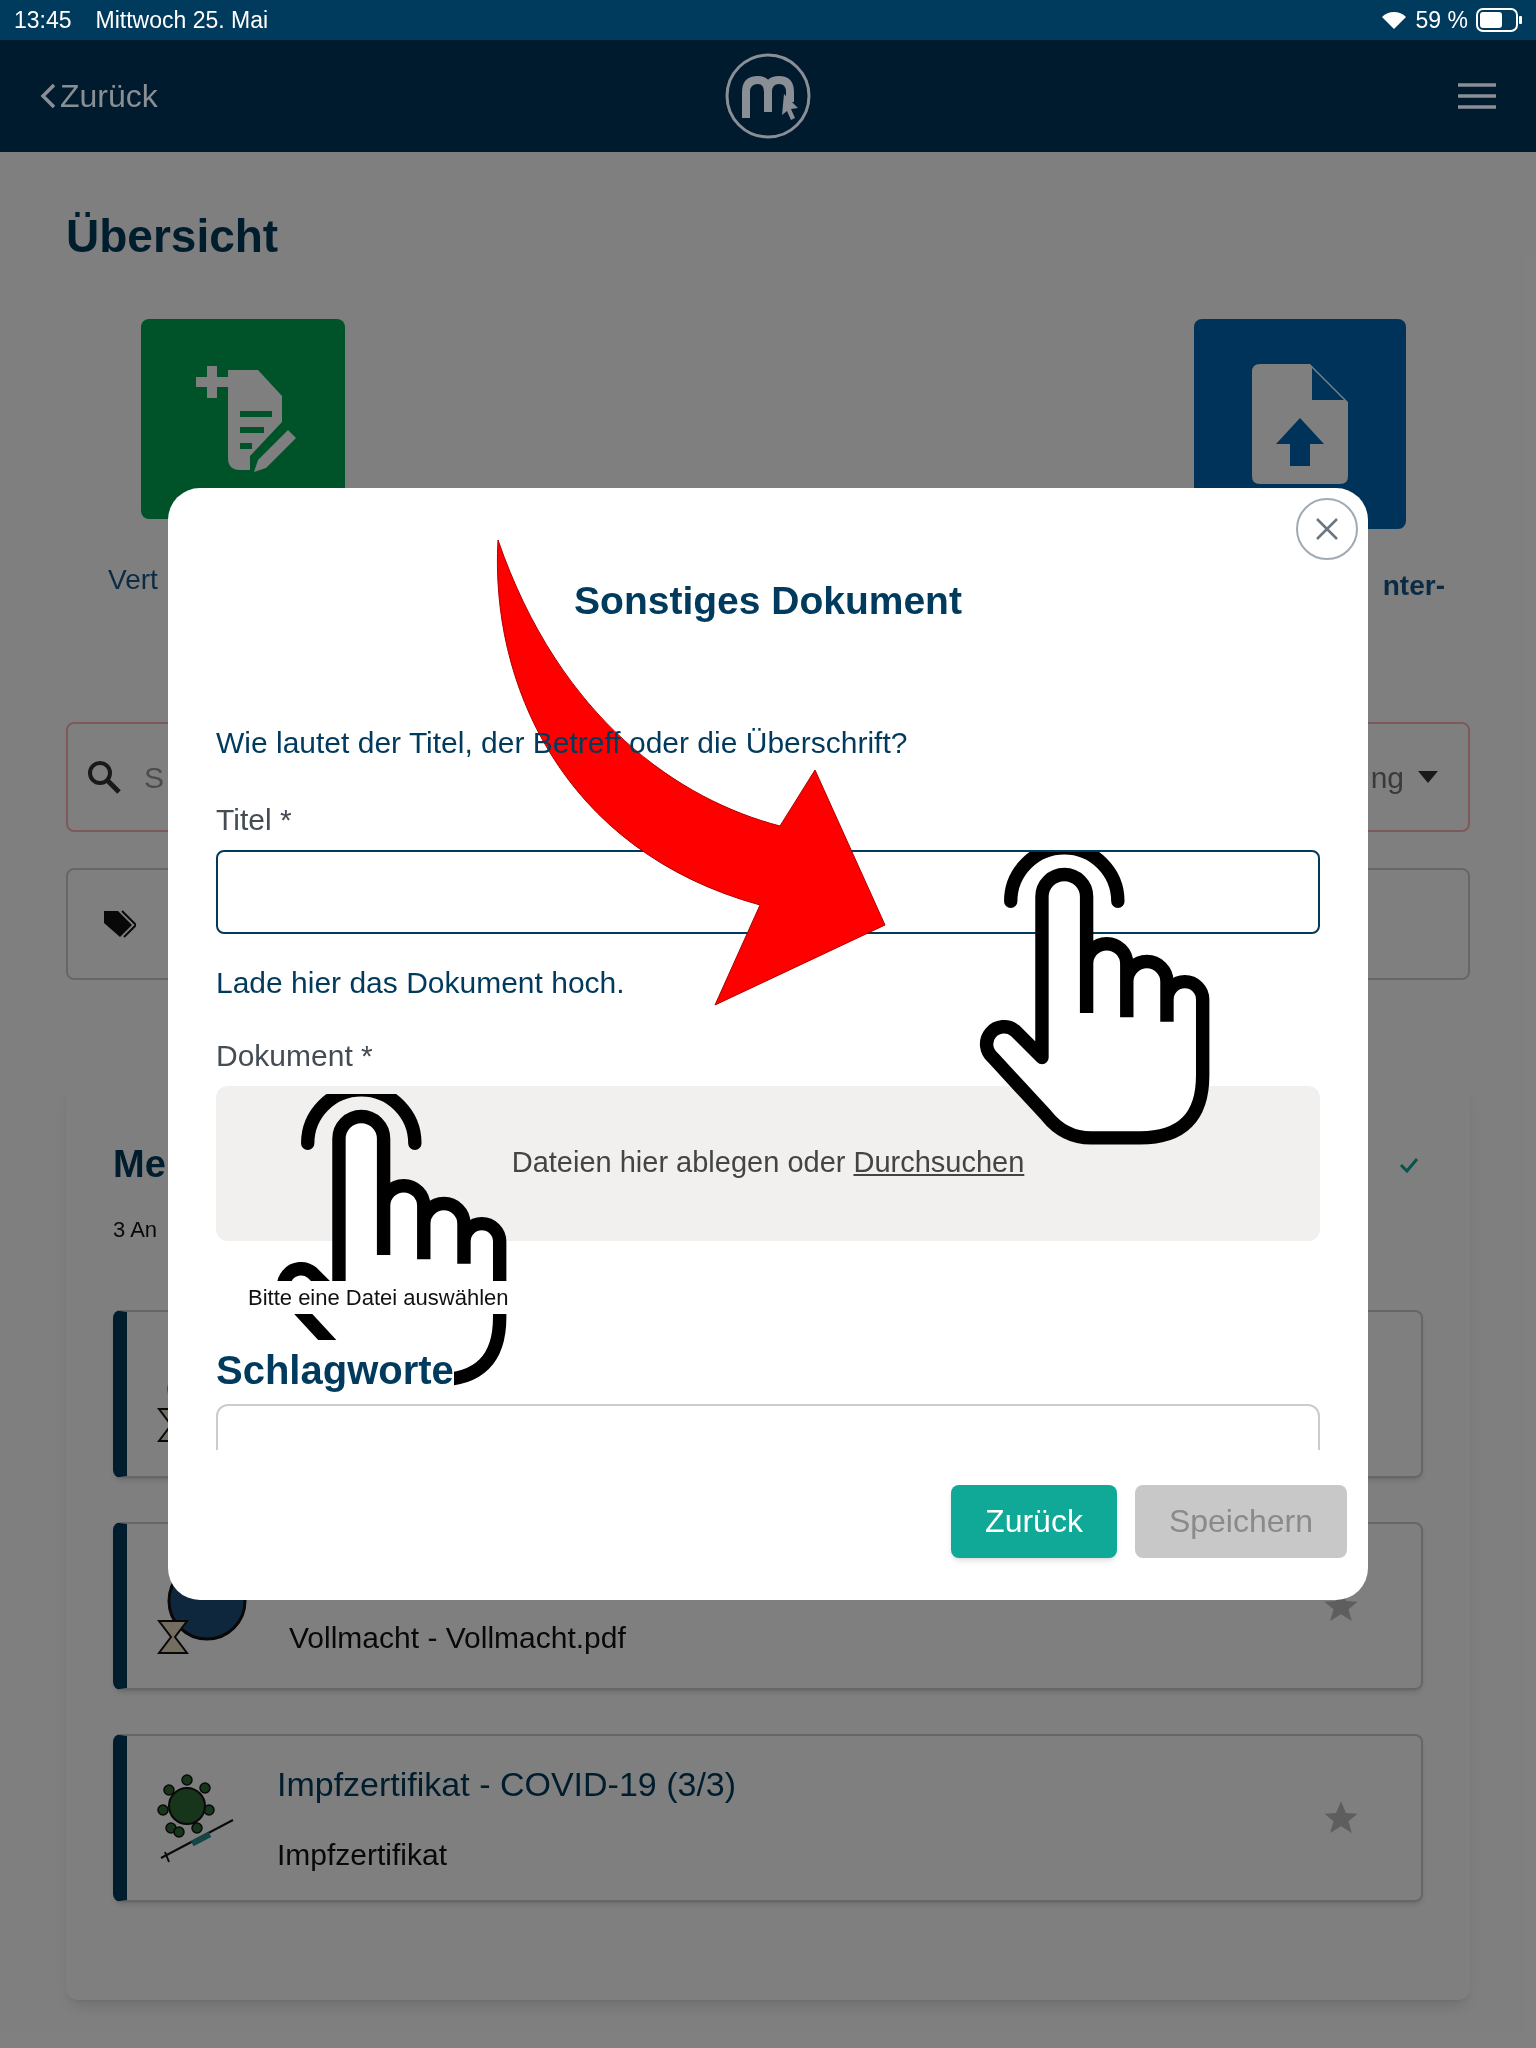 Image resolution: width=1536 pixels, height=2048 pixels. Describe the element at coordinates (133, 580) in the screenshot. I see `tile-label: Vert` at that location.